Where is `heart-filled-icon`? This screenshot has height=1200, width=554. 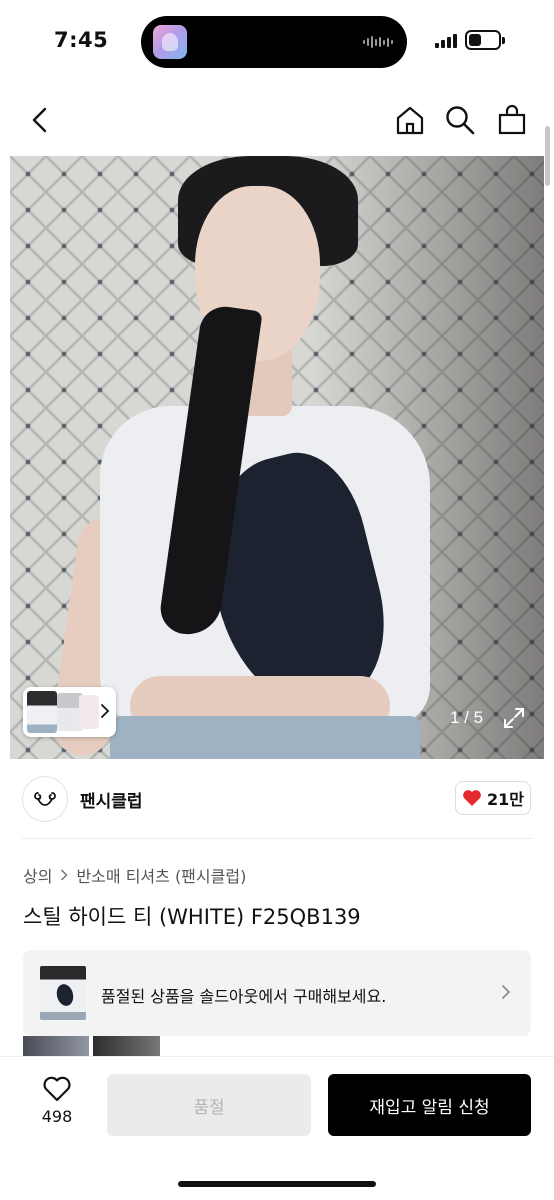 heart-filled-icon is located at coordinates (472, 798).